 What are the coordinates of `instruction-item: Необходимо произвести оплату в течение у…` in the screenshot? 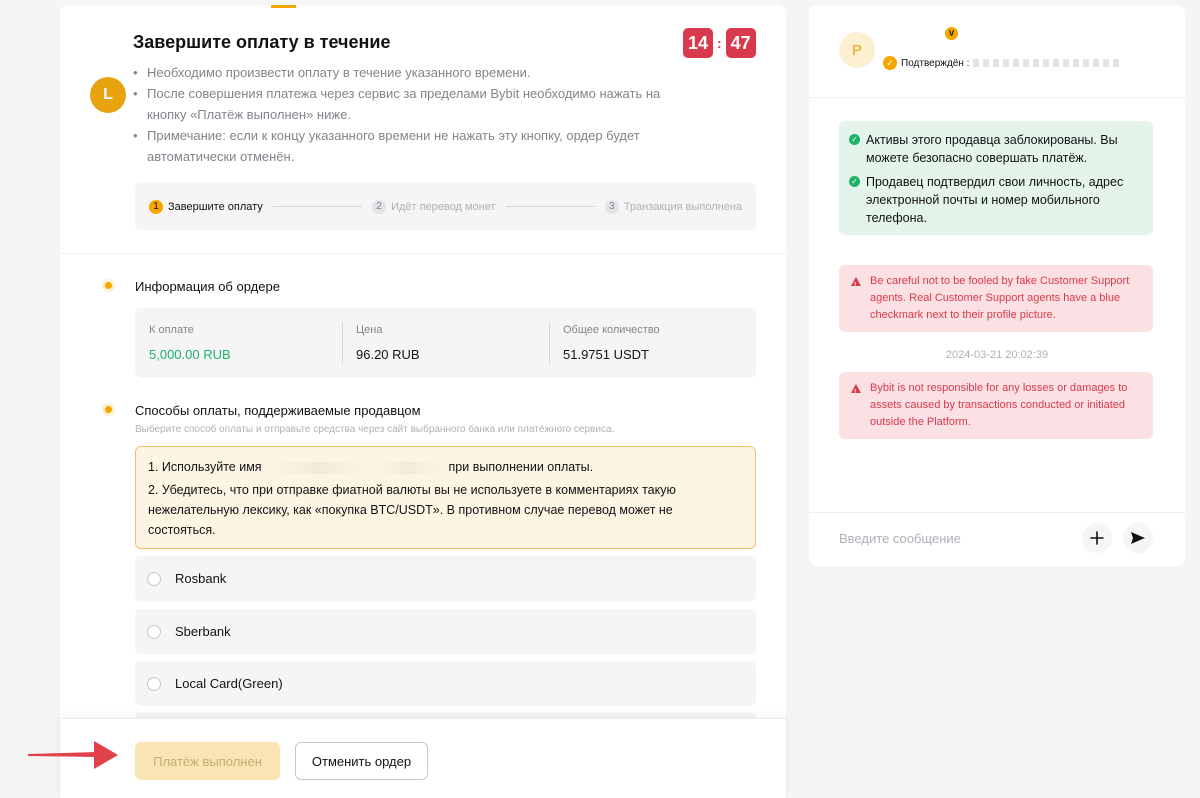 It's located at (413, 72).